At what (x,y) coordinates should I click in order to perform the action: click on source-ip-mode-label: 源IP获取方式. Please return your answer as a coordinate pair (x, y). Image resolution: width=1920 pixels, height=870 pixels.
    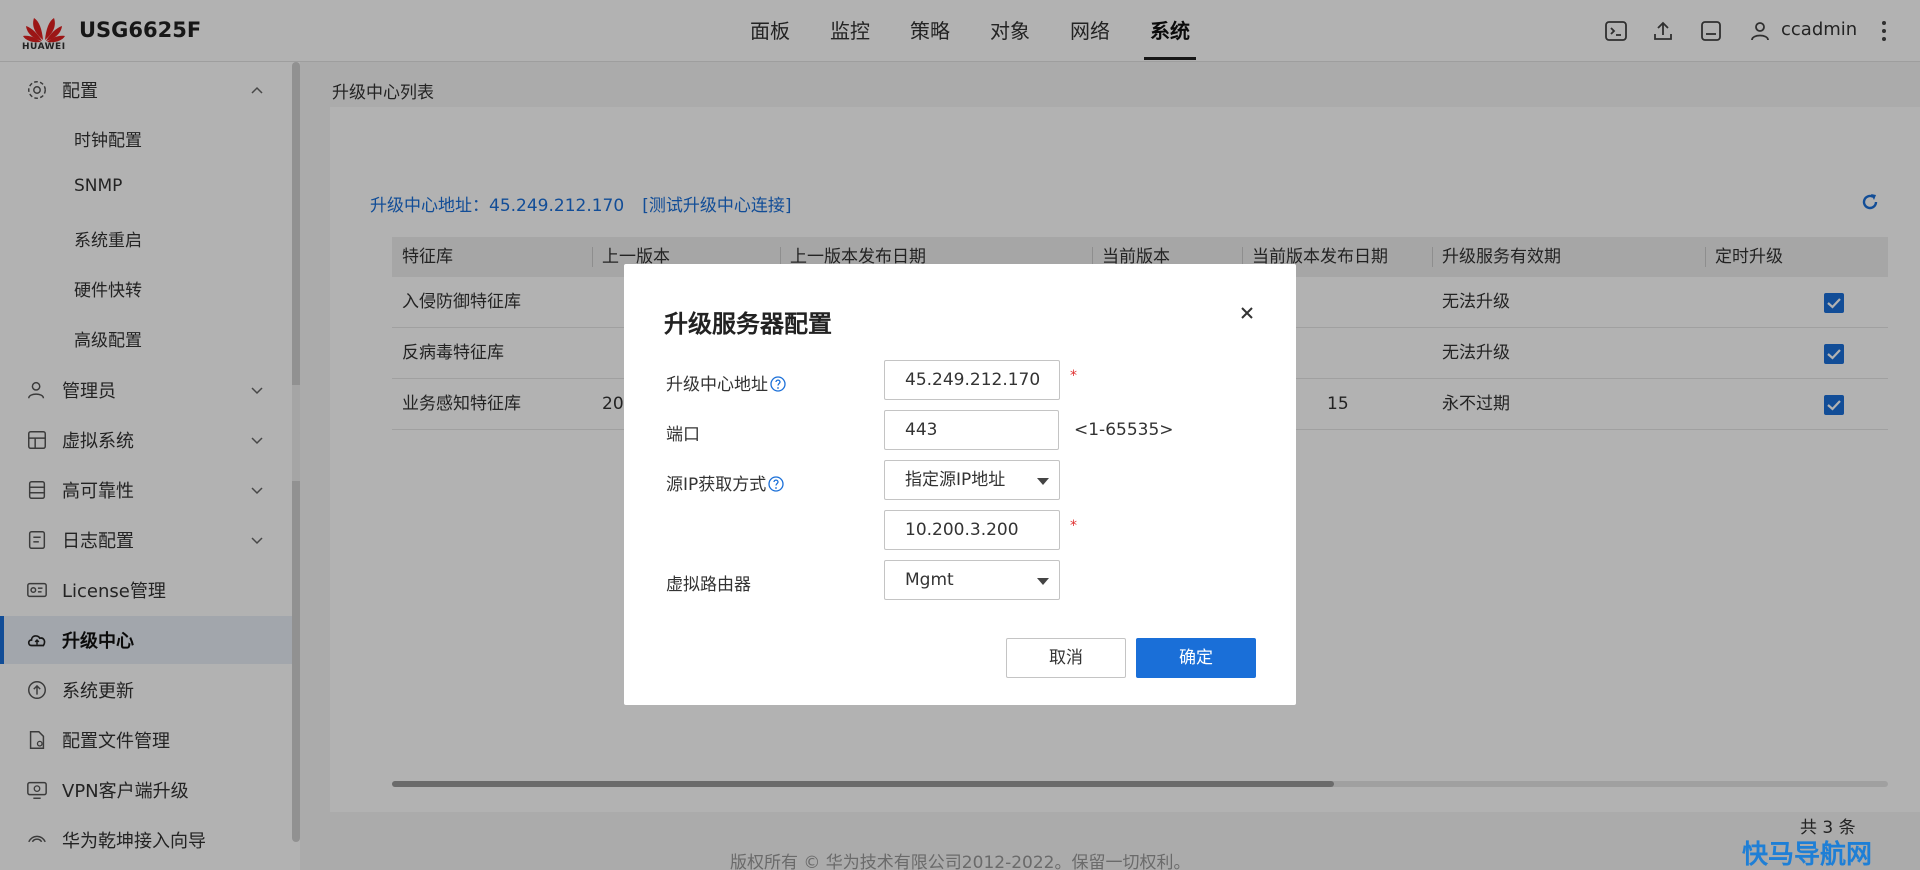
    Looking at the image, I should click on (725, 482).